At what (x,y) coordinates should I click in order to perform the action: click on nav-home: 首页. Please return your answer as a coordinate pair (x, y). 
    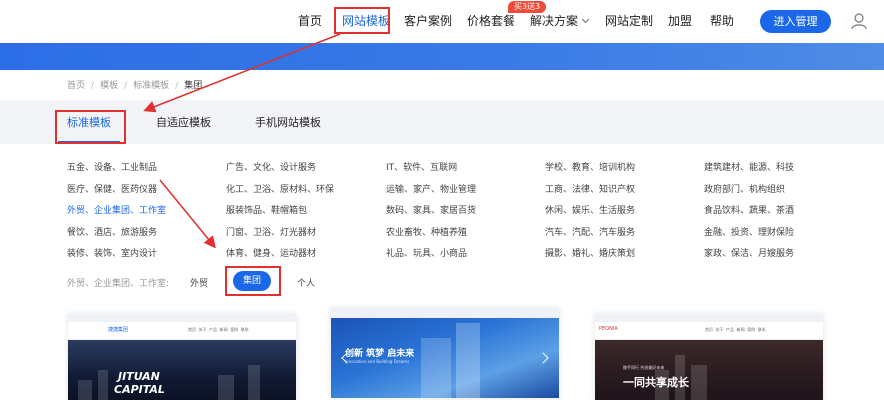
    Looking at the image, I should click on (310, 21).